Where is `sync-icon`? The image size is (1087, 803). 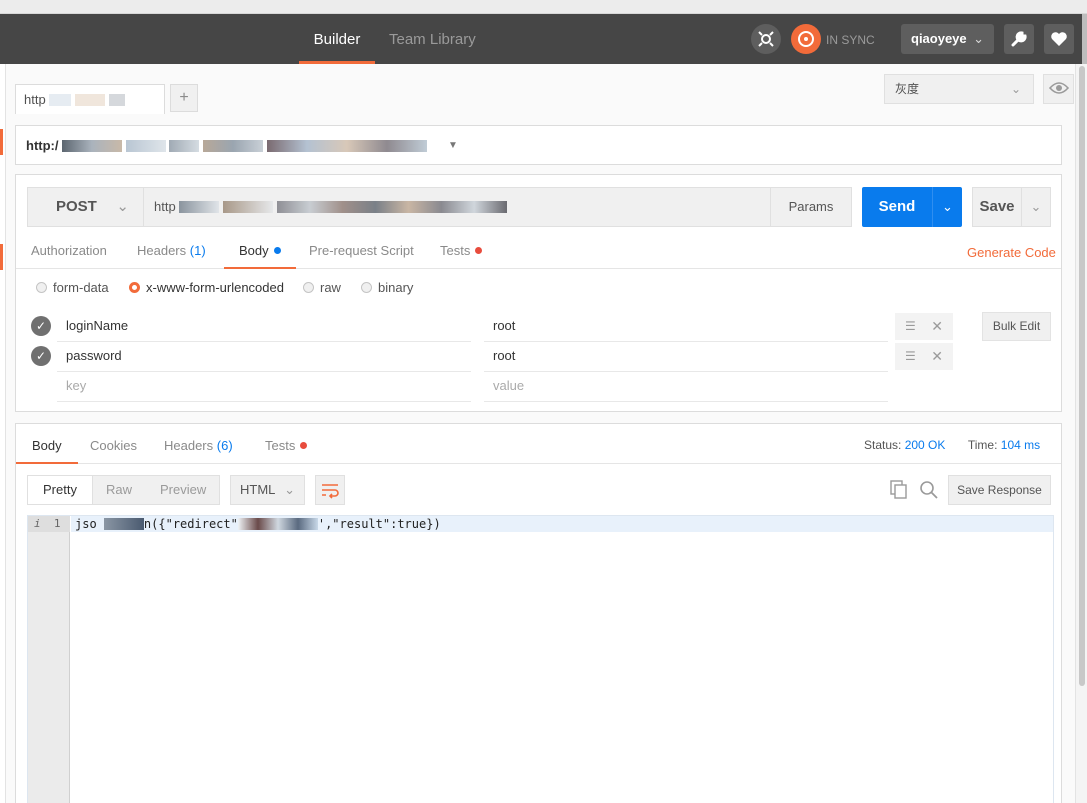
sync-icon is located at coordinates (806, 39).